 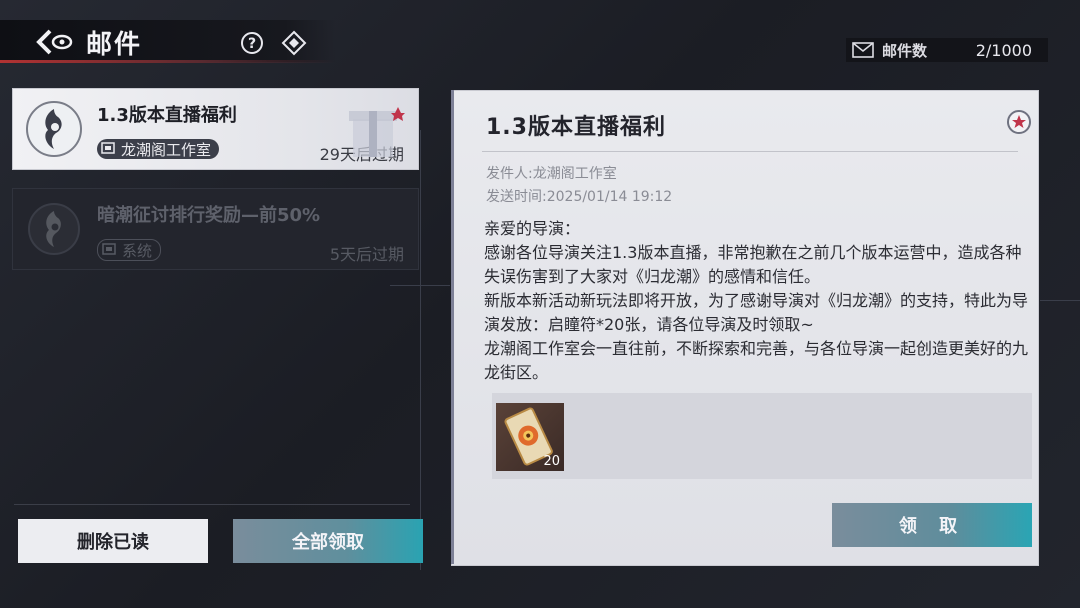 I want to click on studio-icon, so click(x=108, y=148).